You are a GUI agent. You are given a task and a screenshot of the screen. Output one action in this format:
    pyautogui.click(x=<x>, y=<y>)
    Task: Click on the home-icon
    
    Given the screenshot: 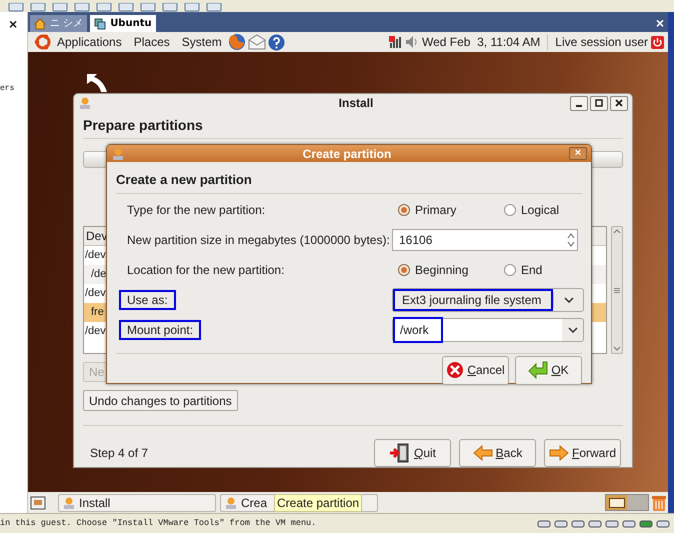 What is the action you would take?
    pyautogui.click(x=40, y=24)
    